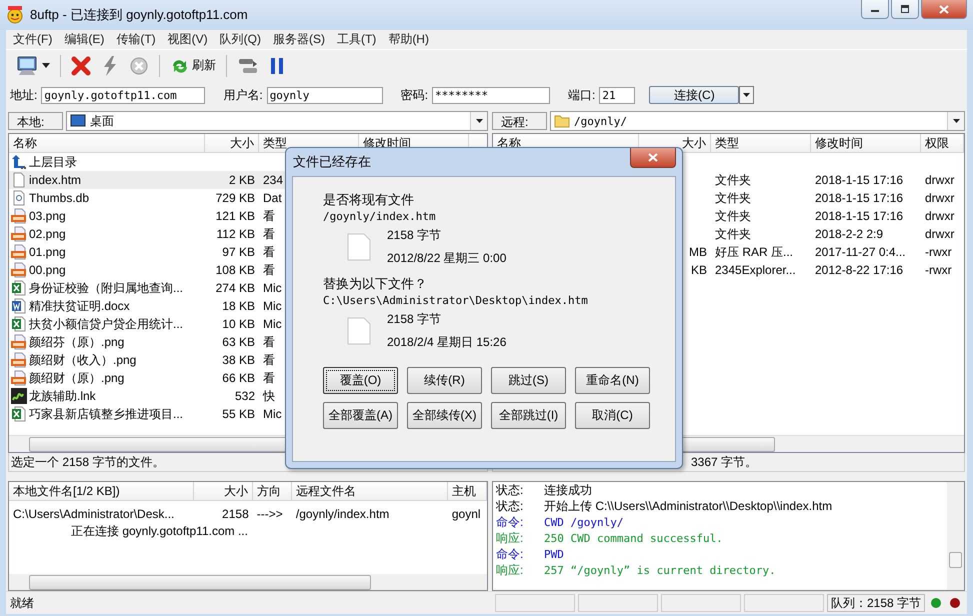  Describe the element at coordinates (35, 121) in the screenshot. I see `location-label: 本地:` at that location.